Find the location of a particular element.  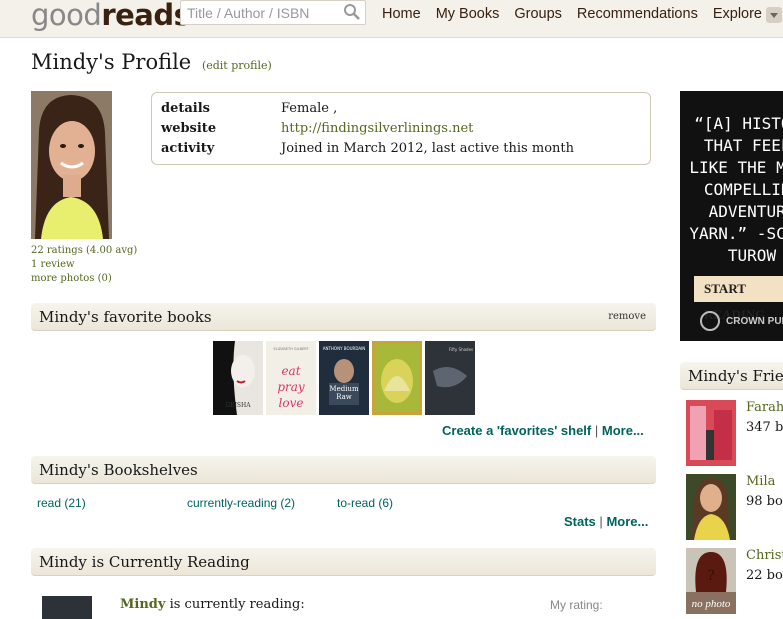

ratings-link: 22 ratings (4.00 avg) is located at coordinates (84, 251).